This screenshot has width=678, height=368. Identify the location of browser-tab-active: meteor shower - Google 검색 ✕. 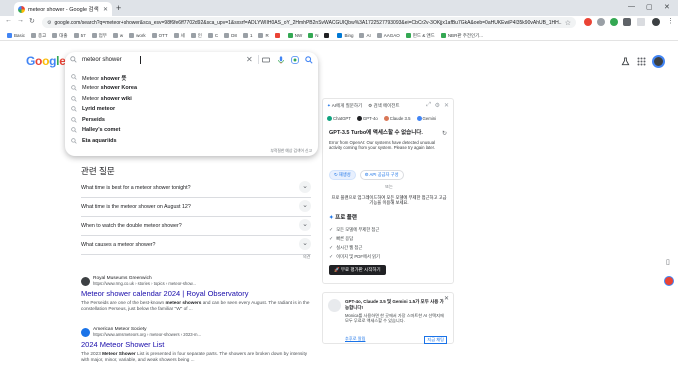
(63, 9).